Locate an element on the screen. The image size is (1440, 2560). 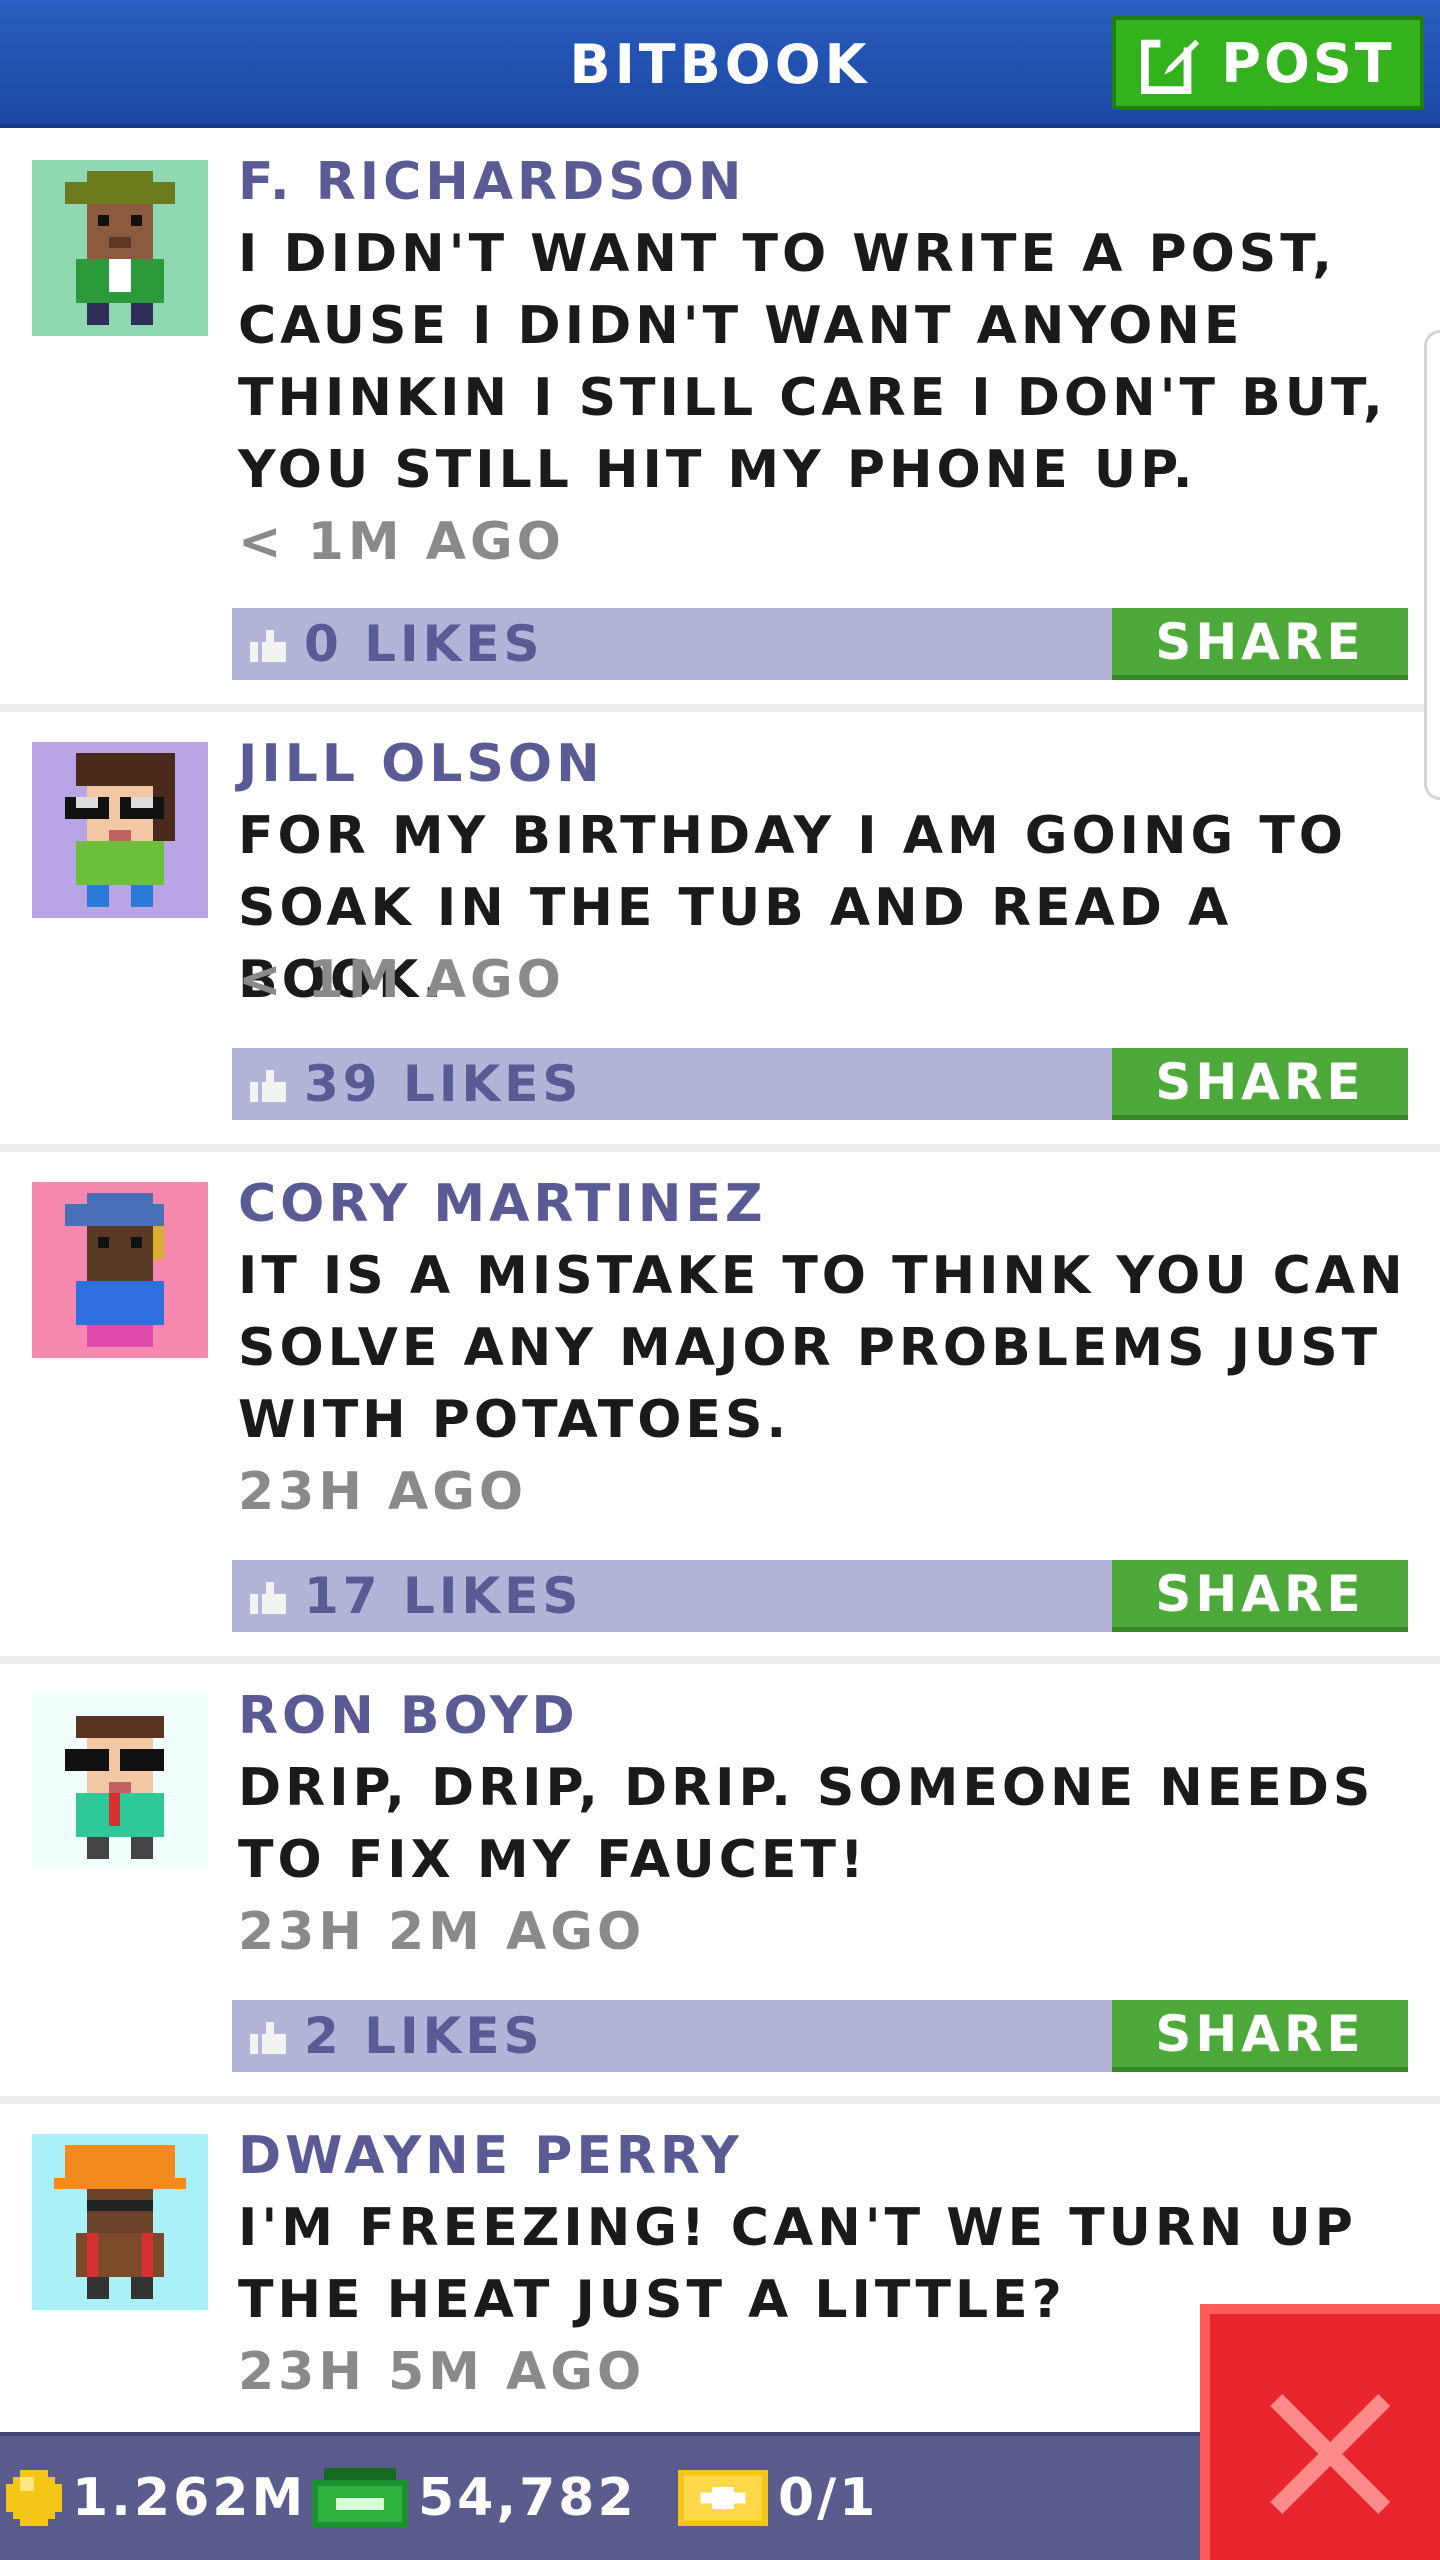
edit-icon is located at coordinates (1170, 64).